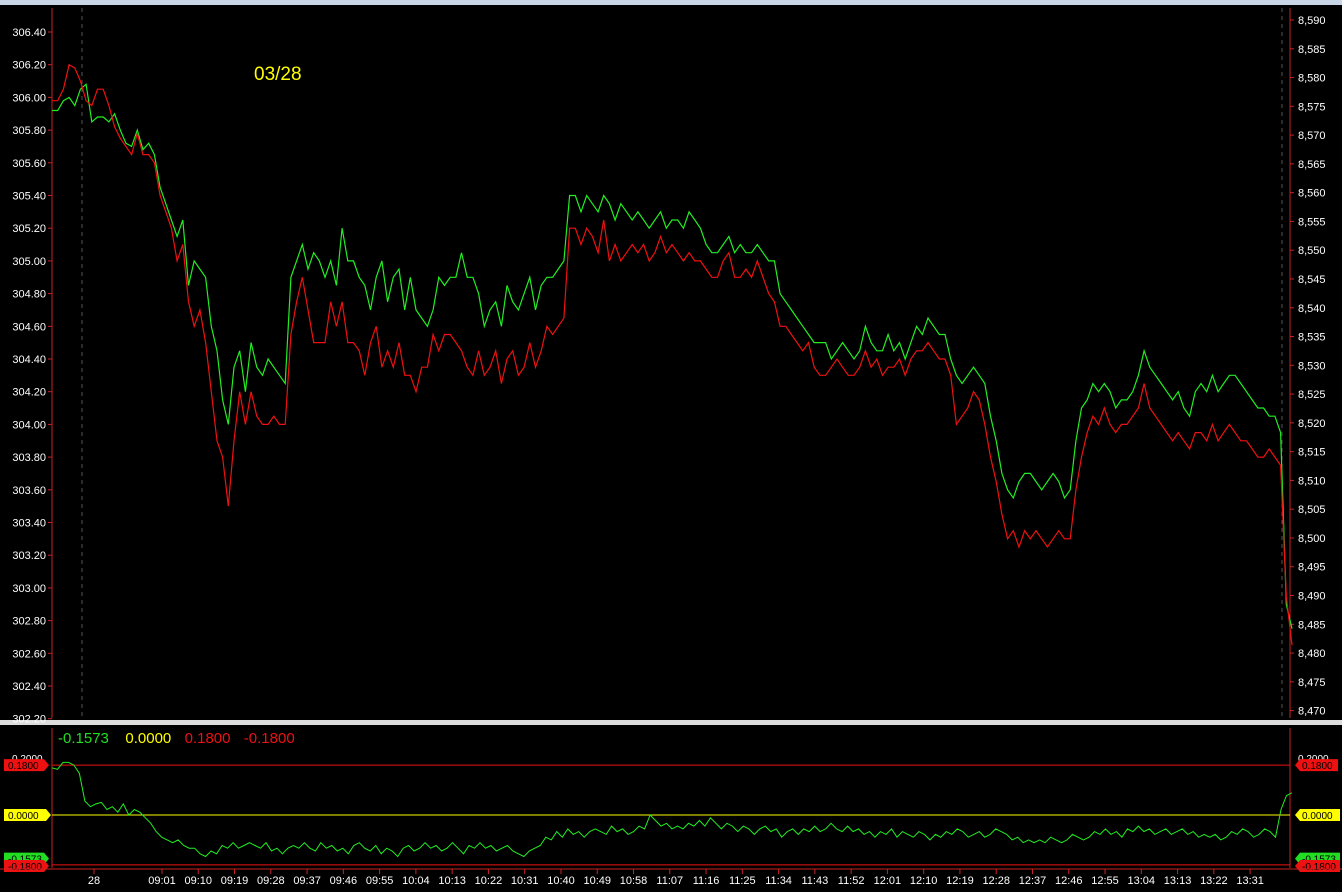  Describe the element at coordinates (380, 881) in the screenshot. I see `x-tick-label: 09:55` at that location.